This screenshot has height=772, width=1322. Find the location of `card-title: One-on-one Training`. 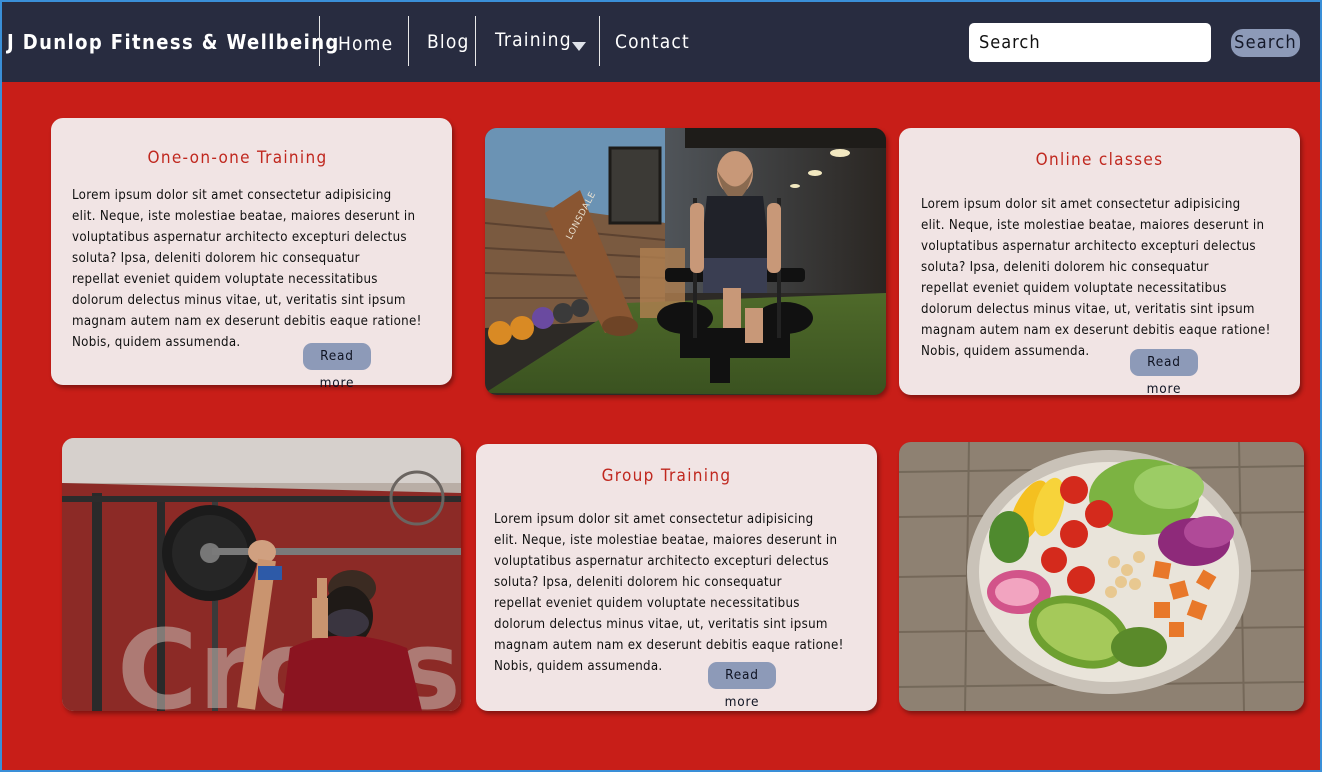

card-title: One-on-one Training is located at coordinates (237, 158).